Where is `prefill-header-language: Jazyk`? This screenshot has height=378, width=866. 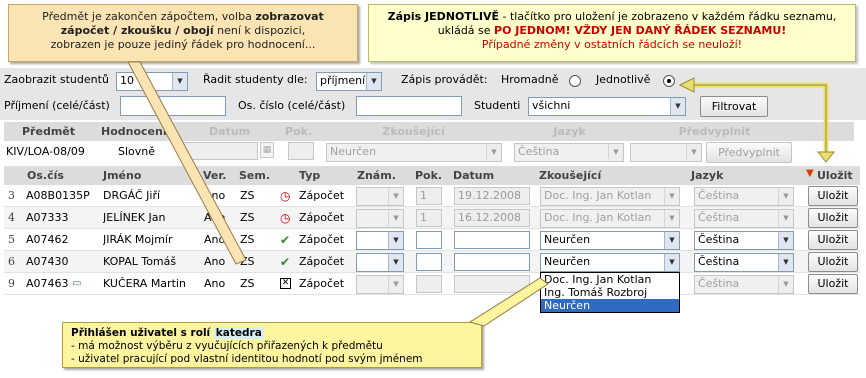 prefill-header-language: Jazyk is located at coordinates (568, 131).